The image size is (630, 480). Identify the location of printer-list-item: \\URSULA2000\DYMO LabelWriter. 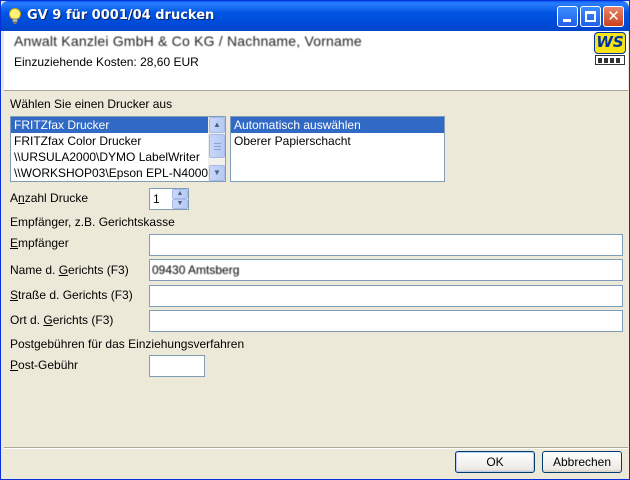
(109, 157).